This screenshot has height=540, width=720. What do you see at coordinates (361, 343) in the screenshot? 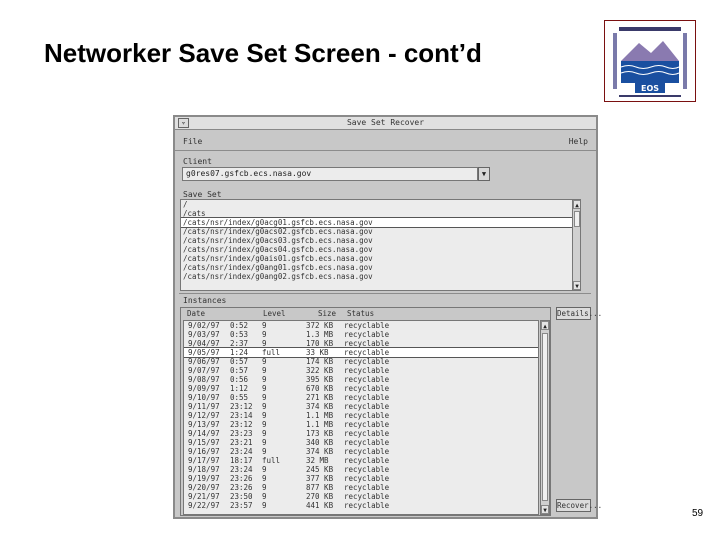
I see `instance-row: 9/04/97 2:37 9 170 KB recyclable` at bounding box center [361, 343].